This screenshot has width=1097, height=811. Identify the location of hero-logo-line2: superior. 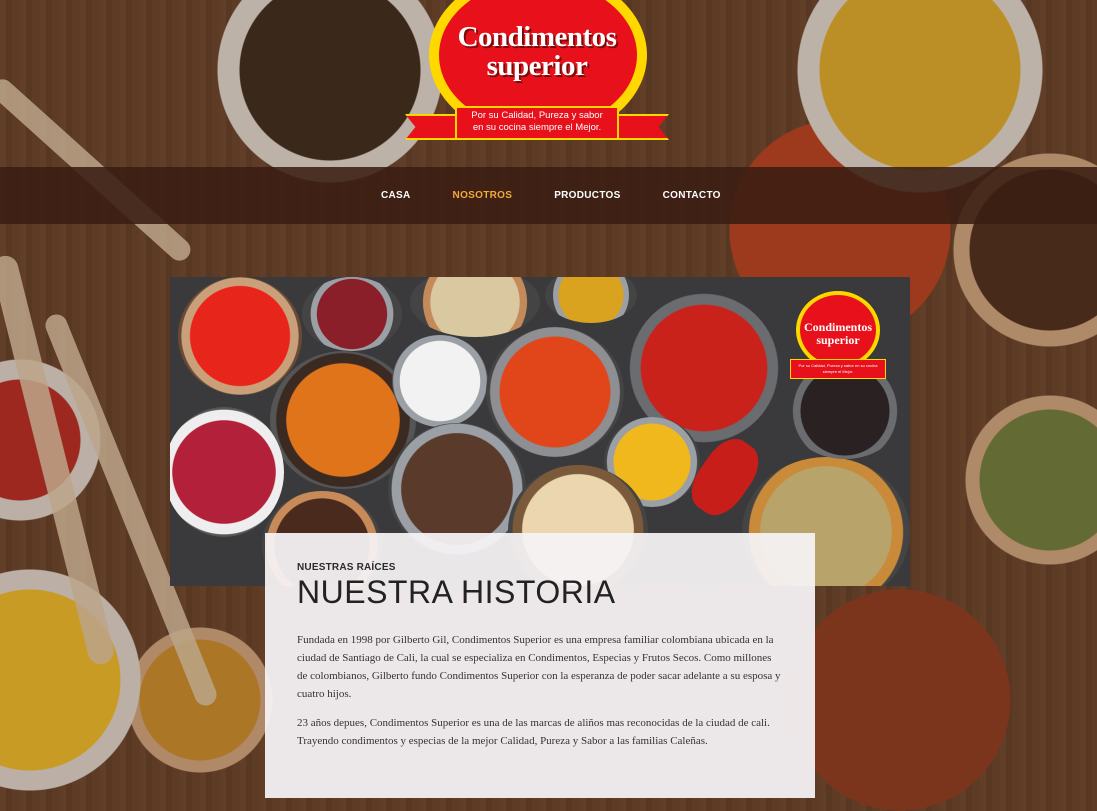
(838, 340).